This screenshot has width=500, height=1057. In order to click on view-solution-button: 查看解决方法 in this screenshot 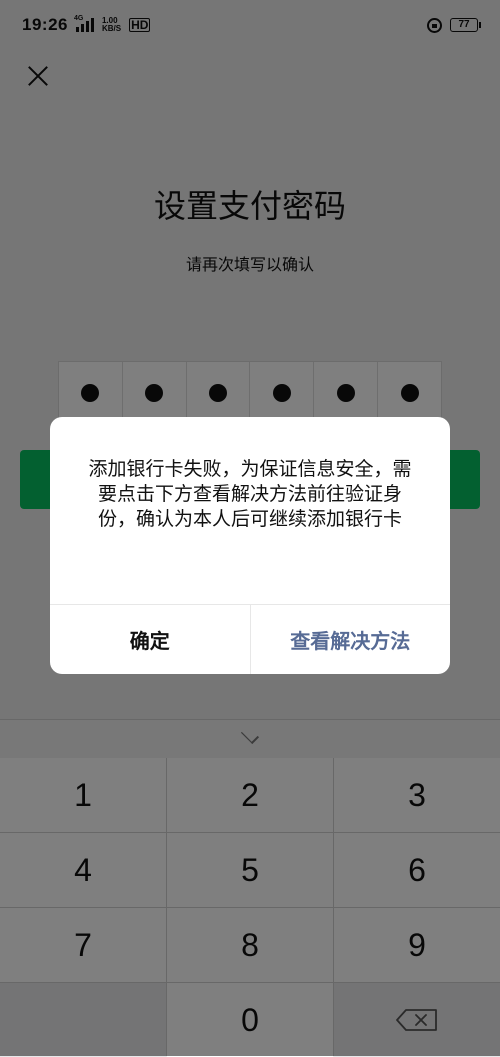, I will do `click(351, 639)`.